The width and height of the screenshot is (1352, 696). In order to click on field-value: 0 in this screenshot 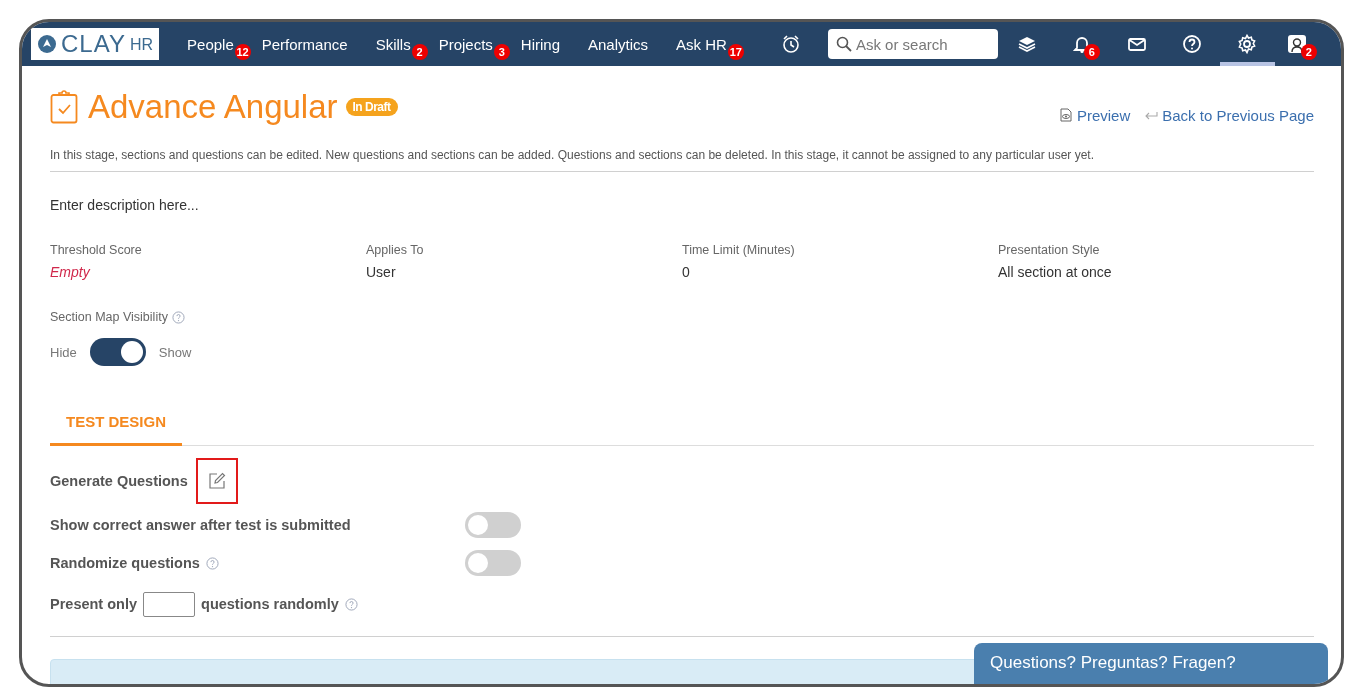, I will do `click(840, 272)`.